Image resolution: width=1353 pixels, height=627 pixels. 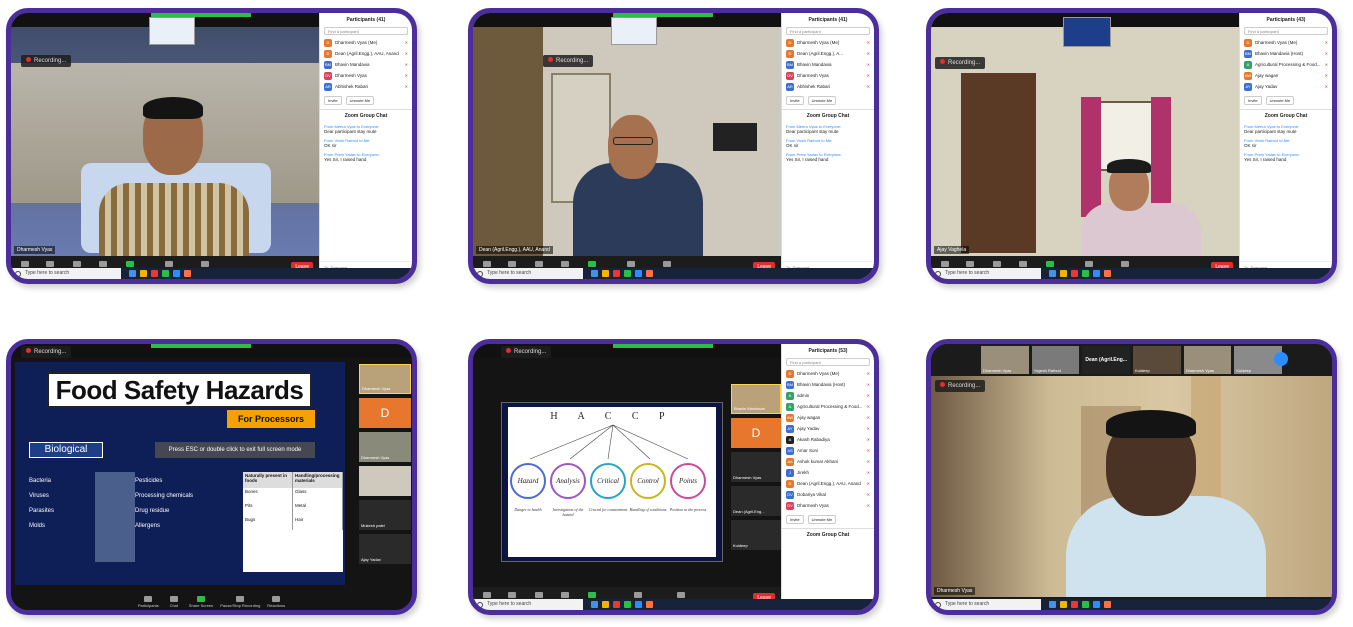 I want to click on tv-screen, so click(x=735, y=137).